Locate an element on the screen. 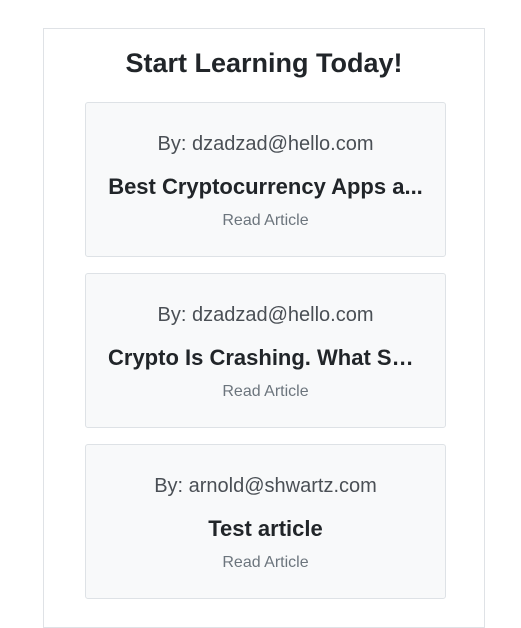 The width and height of the screenshot is (521, 628). page-title: Start Learning Today! is located at coordinates (264, 63).